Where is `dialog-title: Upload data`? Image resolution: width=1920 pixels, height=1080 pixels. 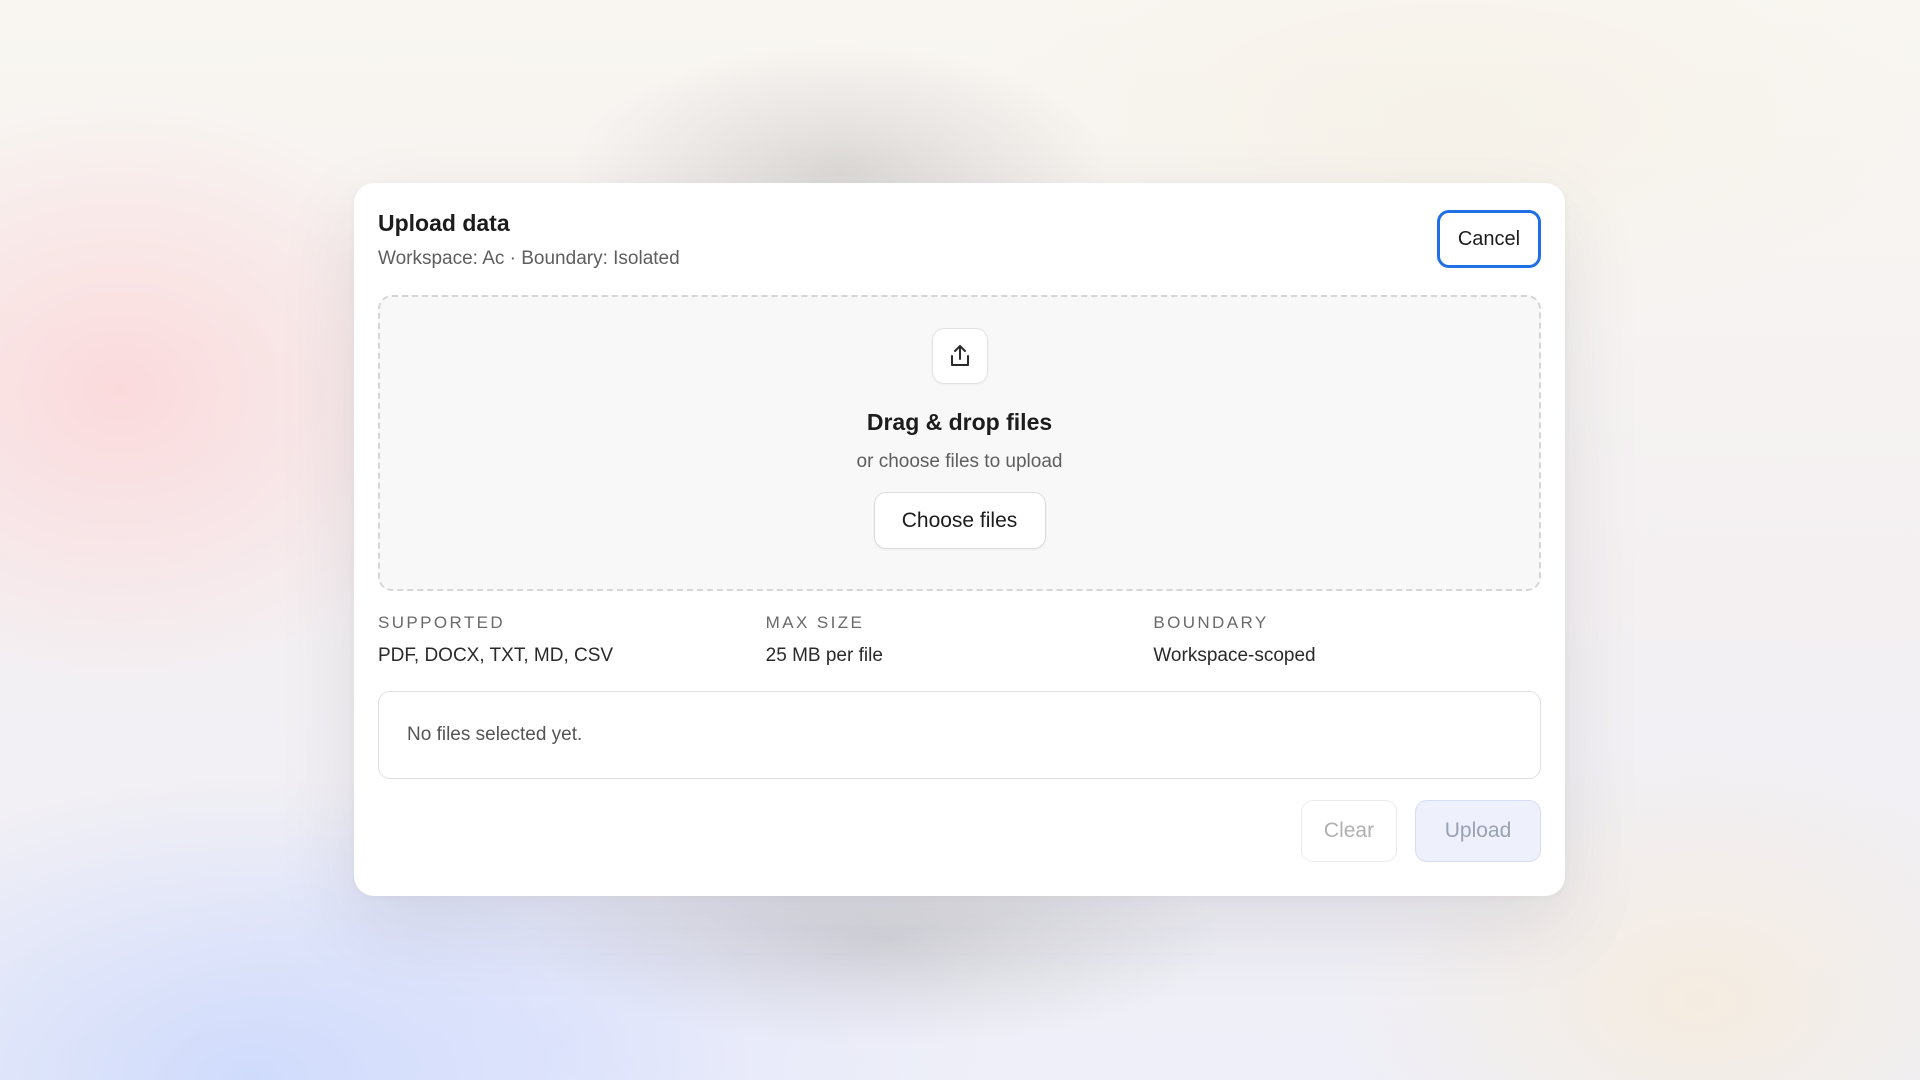 dialog-title: Upload data is located at coordinates (444, 223).